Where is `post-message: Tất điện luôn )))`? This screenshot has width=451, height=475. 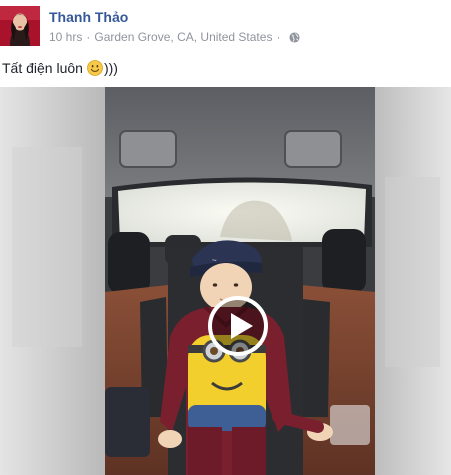
post-message: Tất điện luôn ))) is located at coordinates (60, 68).